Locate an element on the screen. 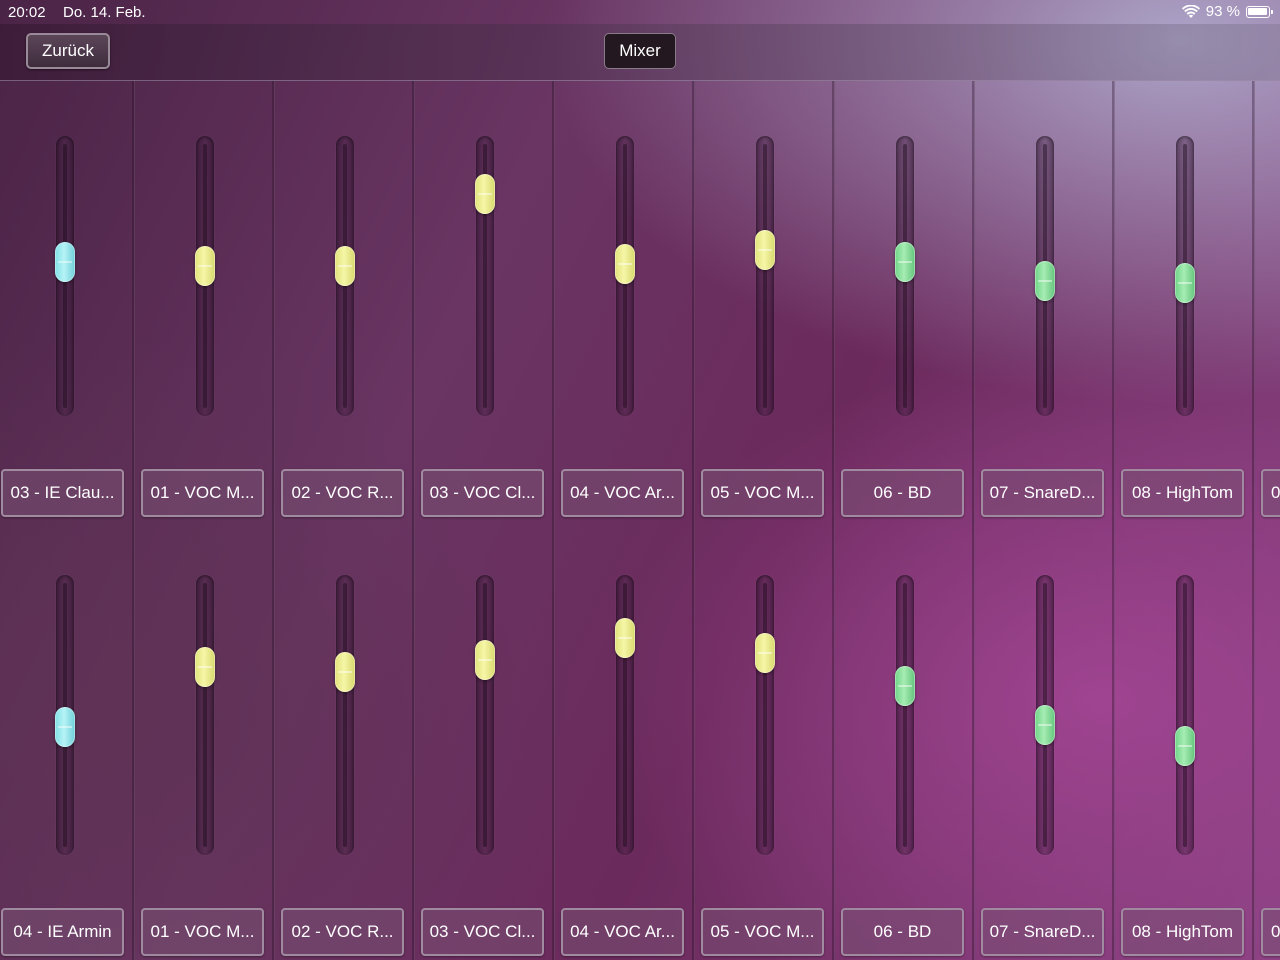  status-right: 93 % is located at coordinates (1227, 11).